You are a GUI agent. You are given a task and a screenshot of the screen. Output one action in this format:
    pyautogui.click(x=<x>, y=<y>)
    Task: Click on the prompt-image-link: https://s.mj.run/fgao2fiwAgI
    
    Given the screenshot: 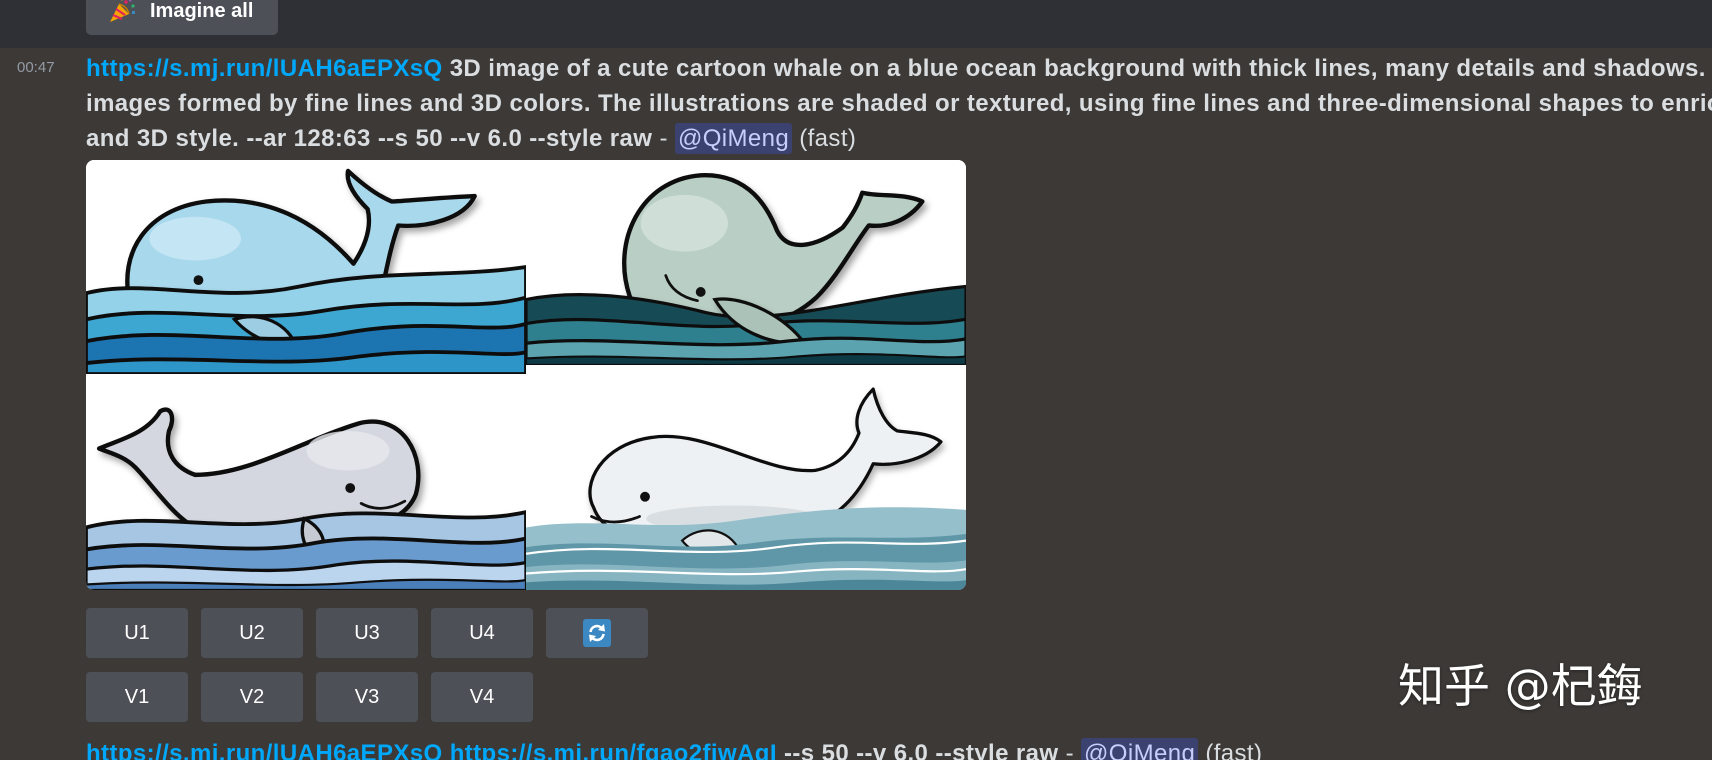 What is the action you would take?
    pyautogui.click(x=613, y=750)
    